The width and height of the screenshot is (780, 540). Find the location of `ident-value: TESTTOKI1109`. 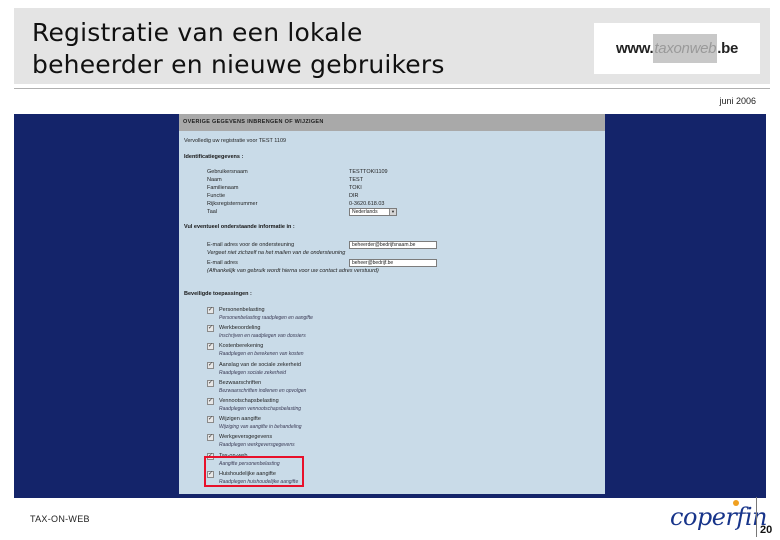

ident-value: TESTTOKI1109 is located at coordinates (368, 172).